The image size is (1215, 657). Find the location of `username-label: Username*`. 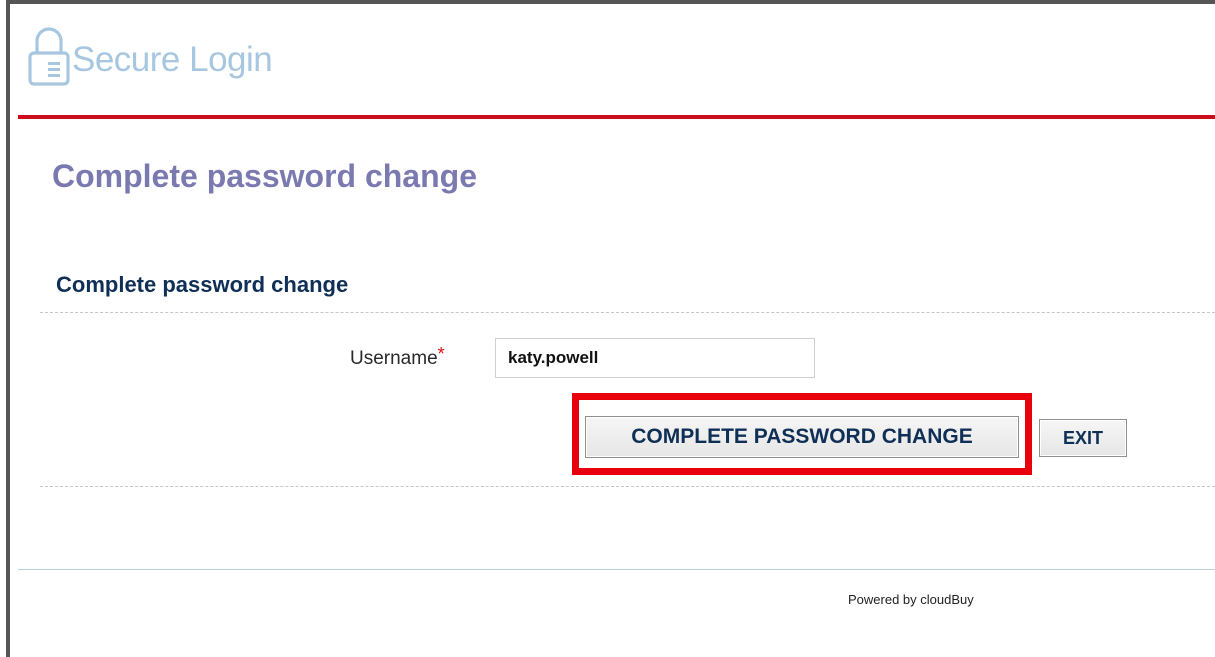

username-label: Username* is located at coordinates (397, 357).